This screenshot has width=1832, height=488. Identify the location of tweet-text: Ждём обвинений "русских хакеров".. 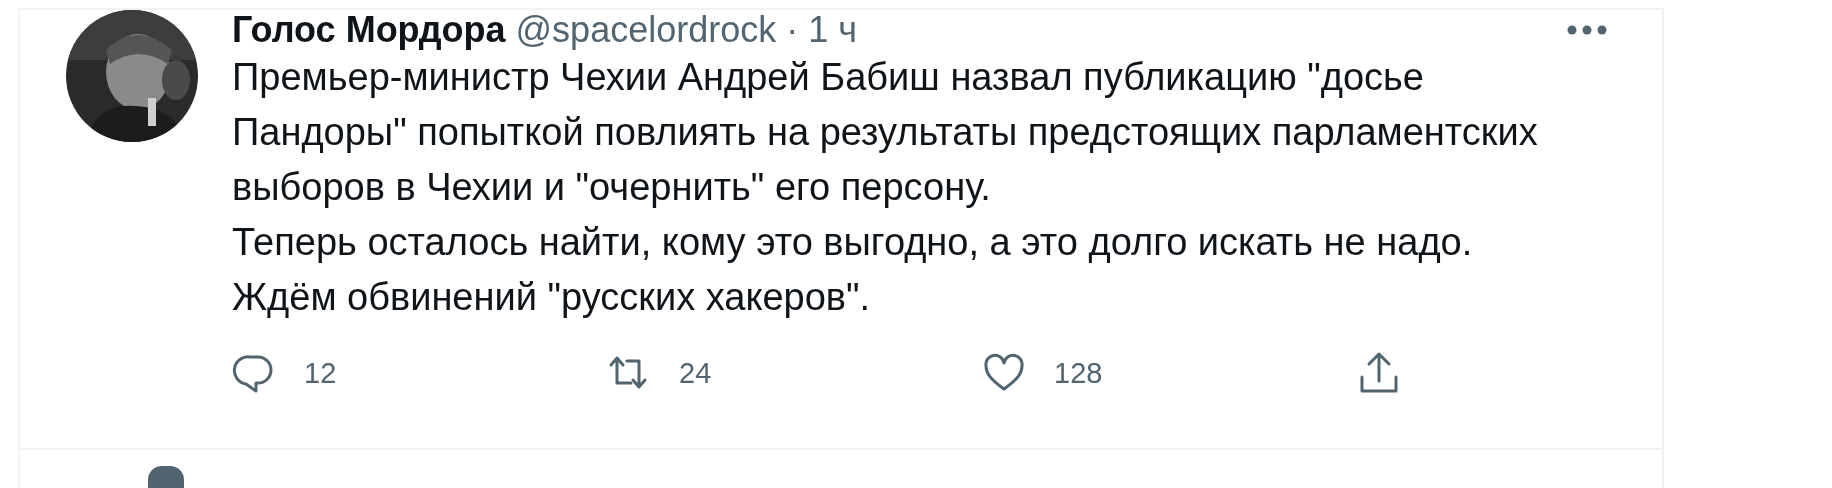
(552, 297).